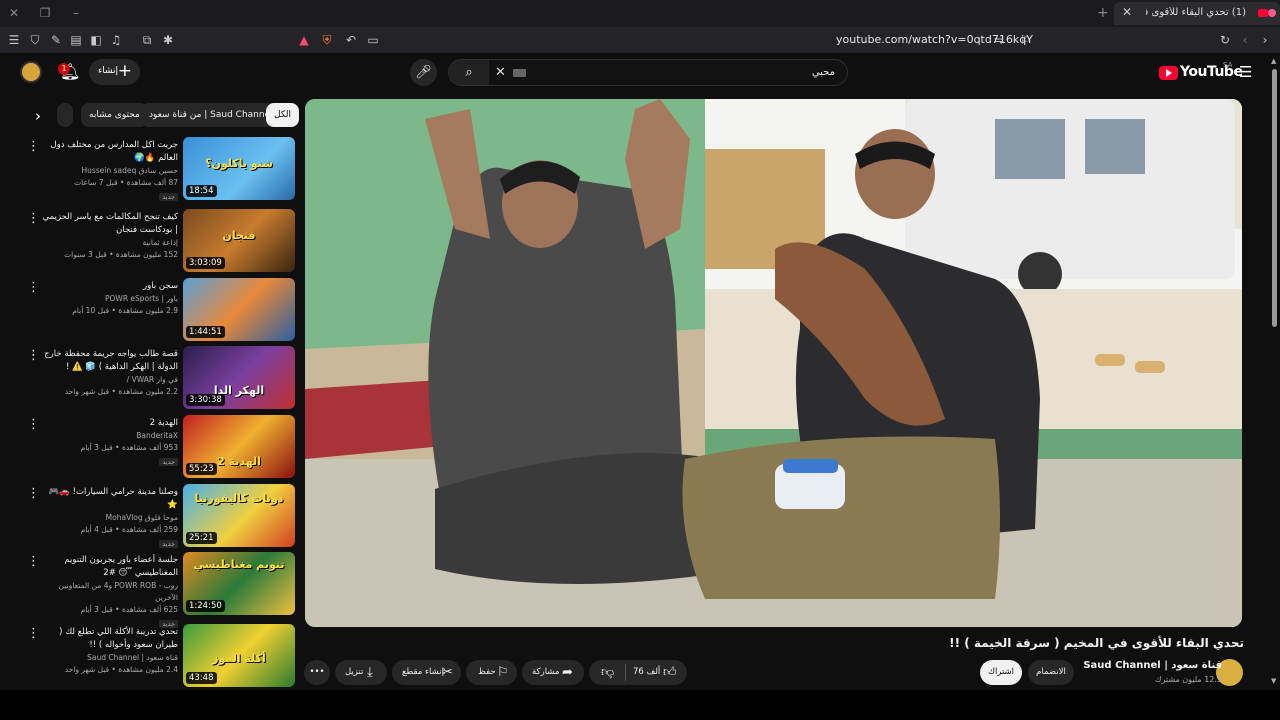  What do you see at coordinates (670, 672) in the screenshot?
I see `like-icon: 👍︎` at bounding box center [670, 672].